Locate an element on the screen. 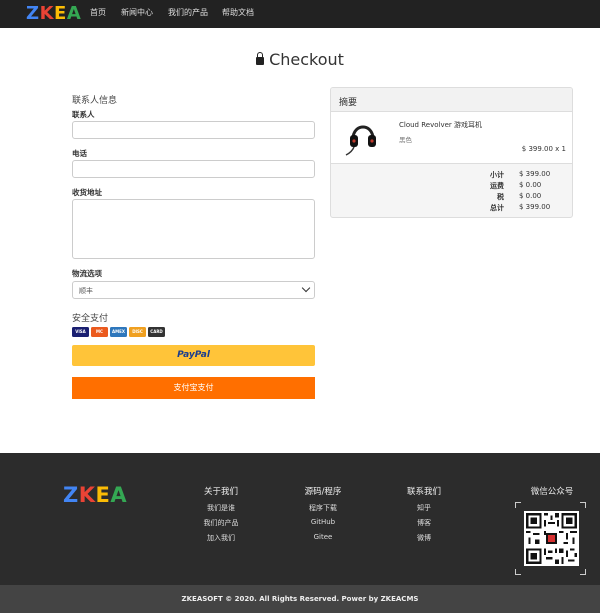 The width and height of the screenshot is (600, 613). shipping-label: 物流选项 is located at coordinates (87, 273).